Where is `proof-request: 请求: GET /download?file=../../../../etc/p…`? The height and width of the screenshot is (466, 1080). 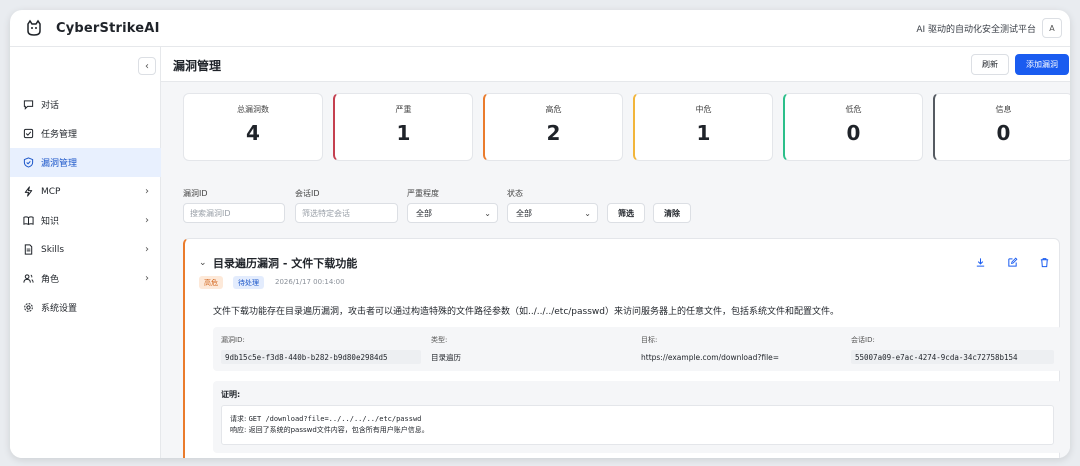
proof-request: 请求: GET /download?file=../../../../etc/p… is located at coordinates (637, 419).